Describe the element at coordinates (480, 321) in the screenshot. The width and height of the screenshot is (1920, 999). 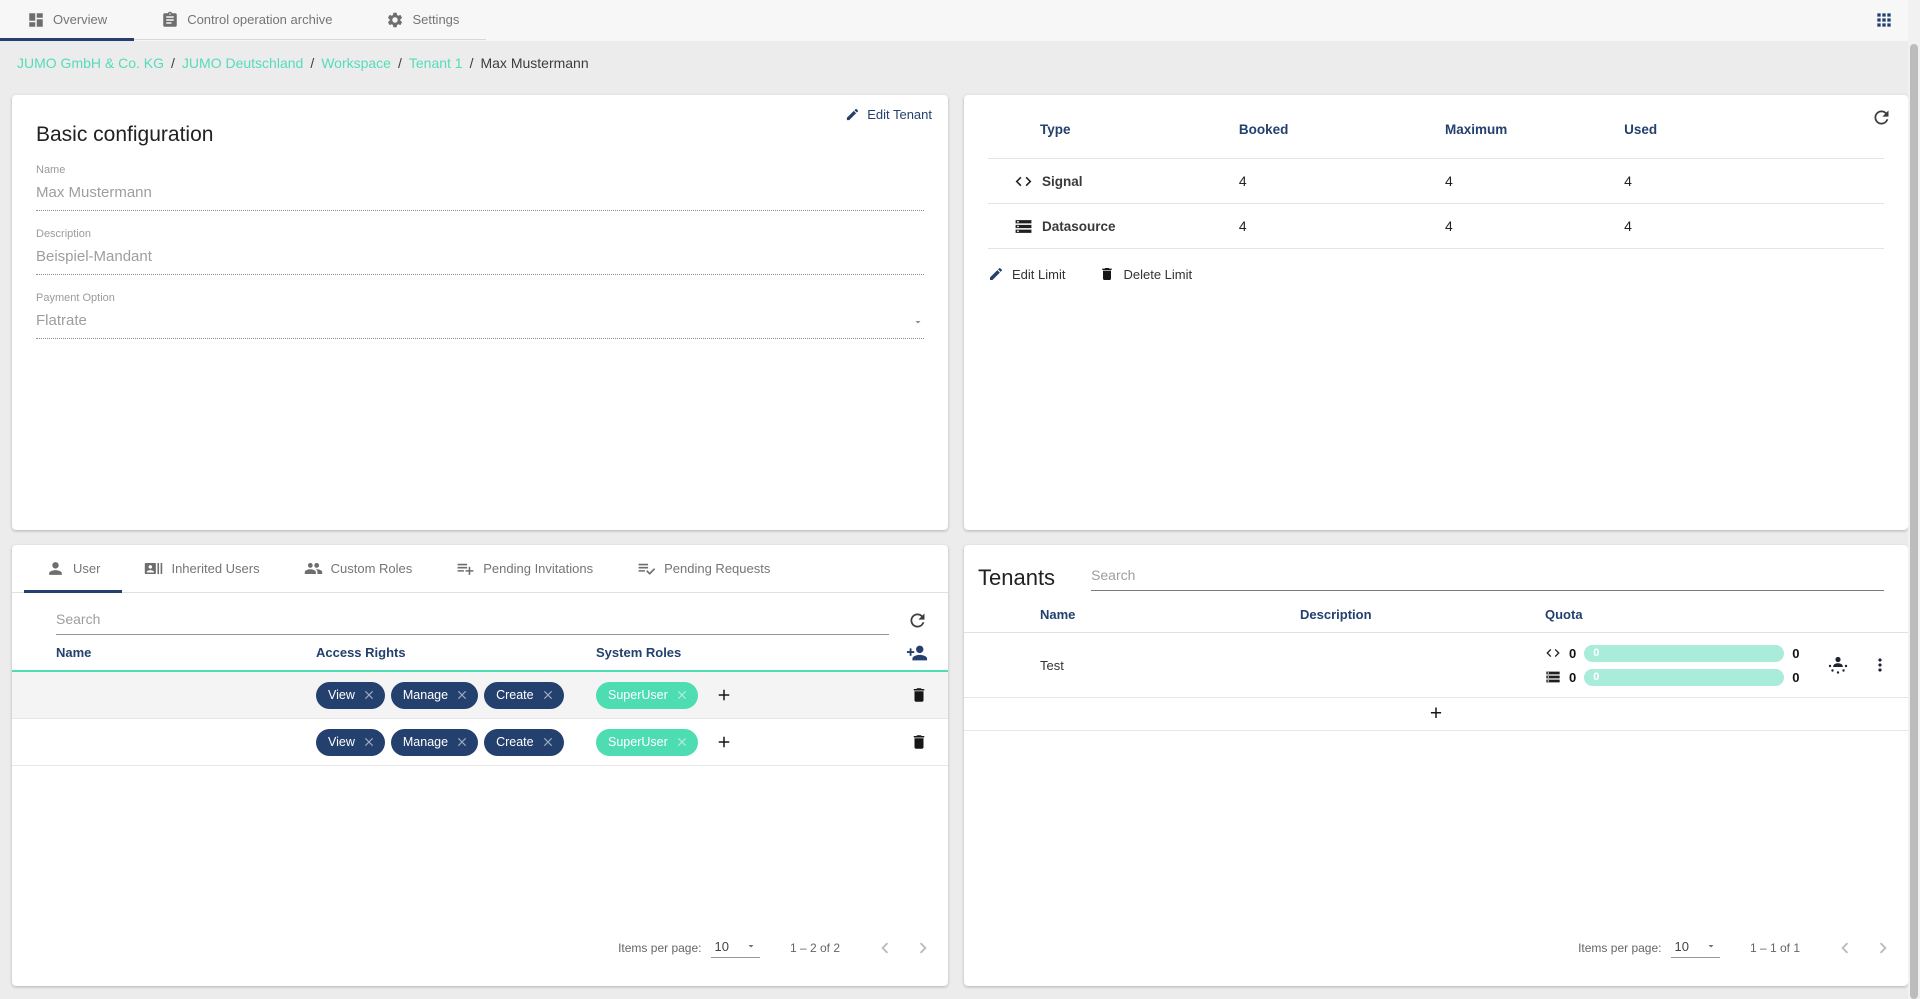
I see `payment-option-select: Flatrate` at that location.